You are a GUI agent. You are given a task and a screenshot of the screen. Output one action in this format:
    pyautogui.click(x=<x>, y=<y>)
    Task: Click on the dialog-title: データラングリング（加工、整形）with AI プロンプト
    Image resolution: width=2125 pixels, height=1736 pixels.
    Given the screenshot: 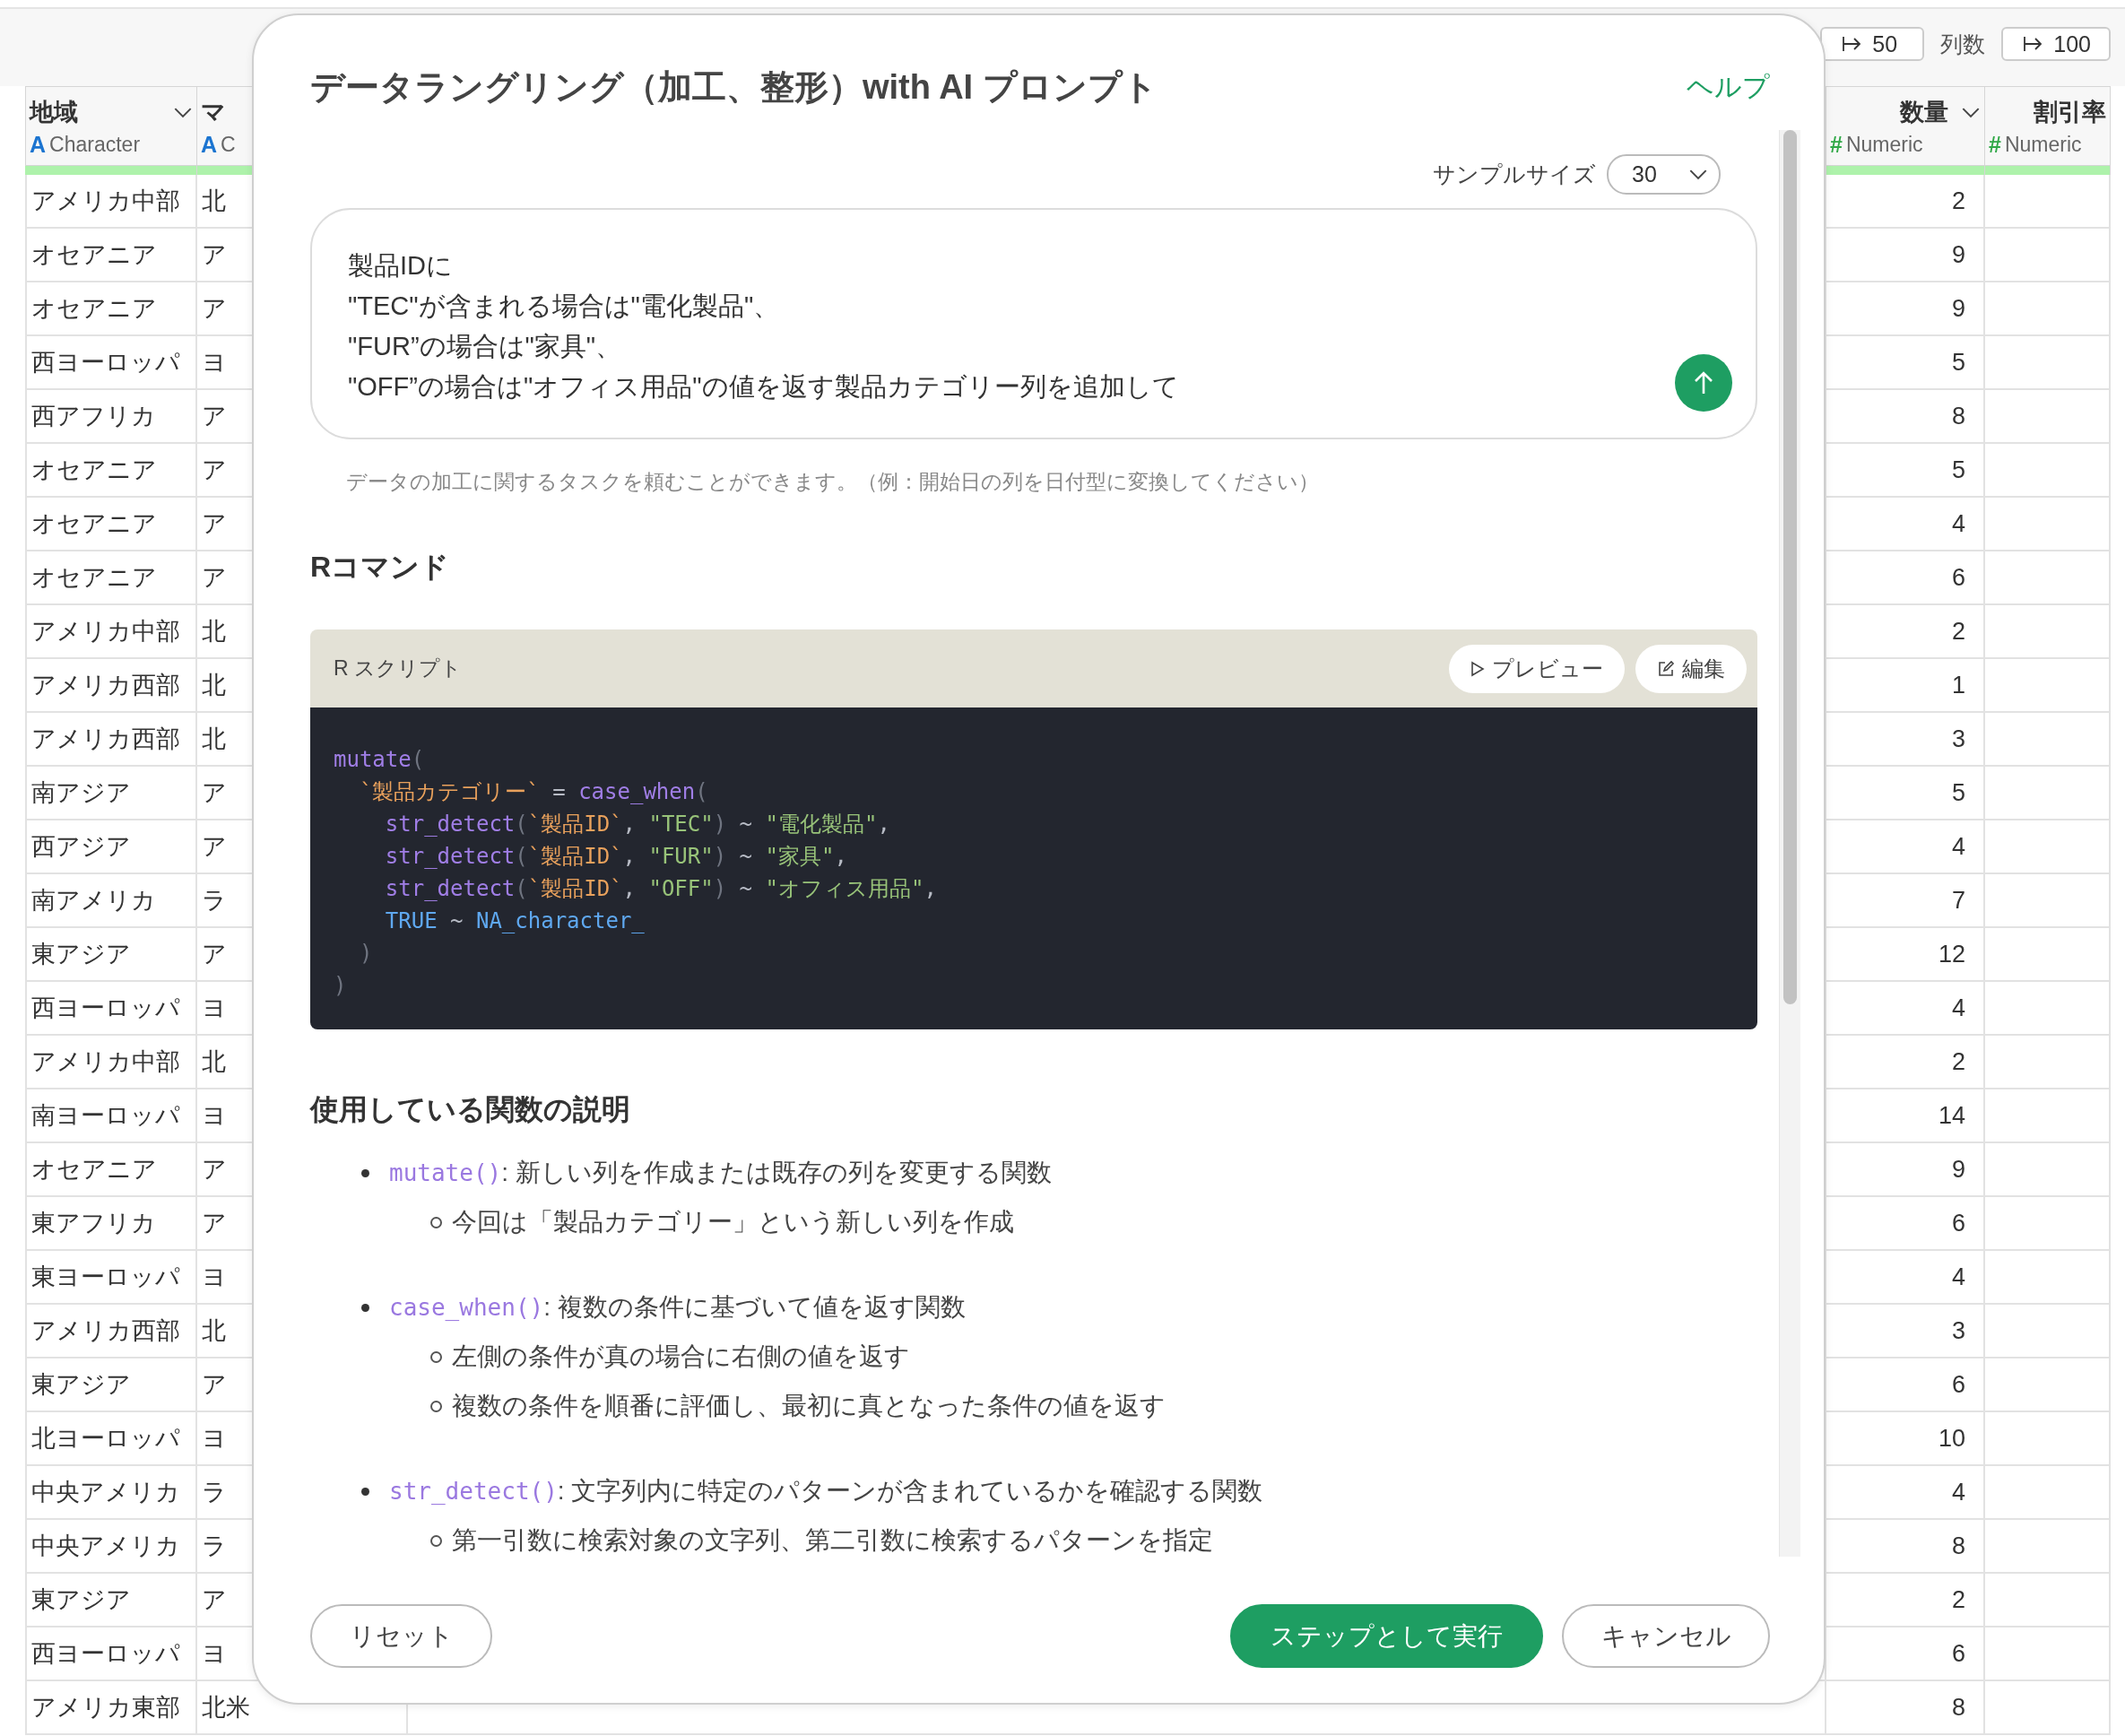 What is the action you would take?
    pyautogui.click(x=734, y=88)
    